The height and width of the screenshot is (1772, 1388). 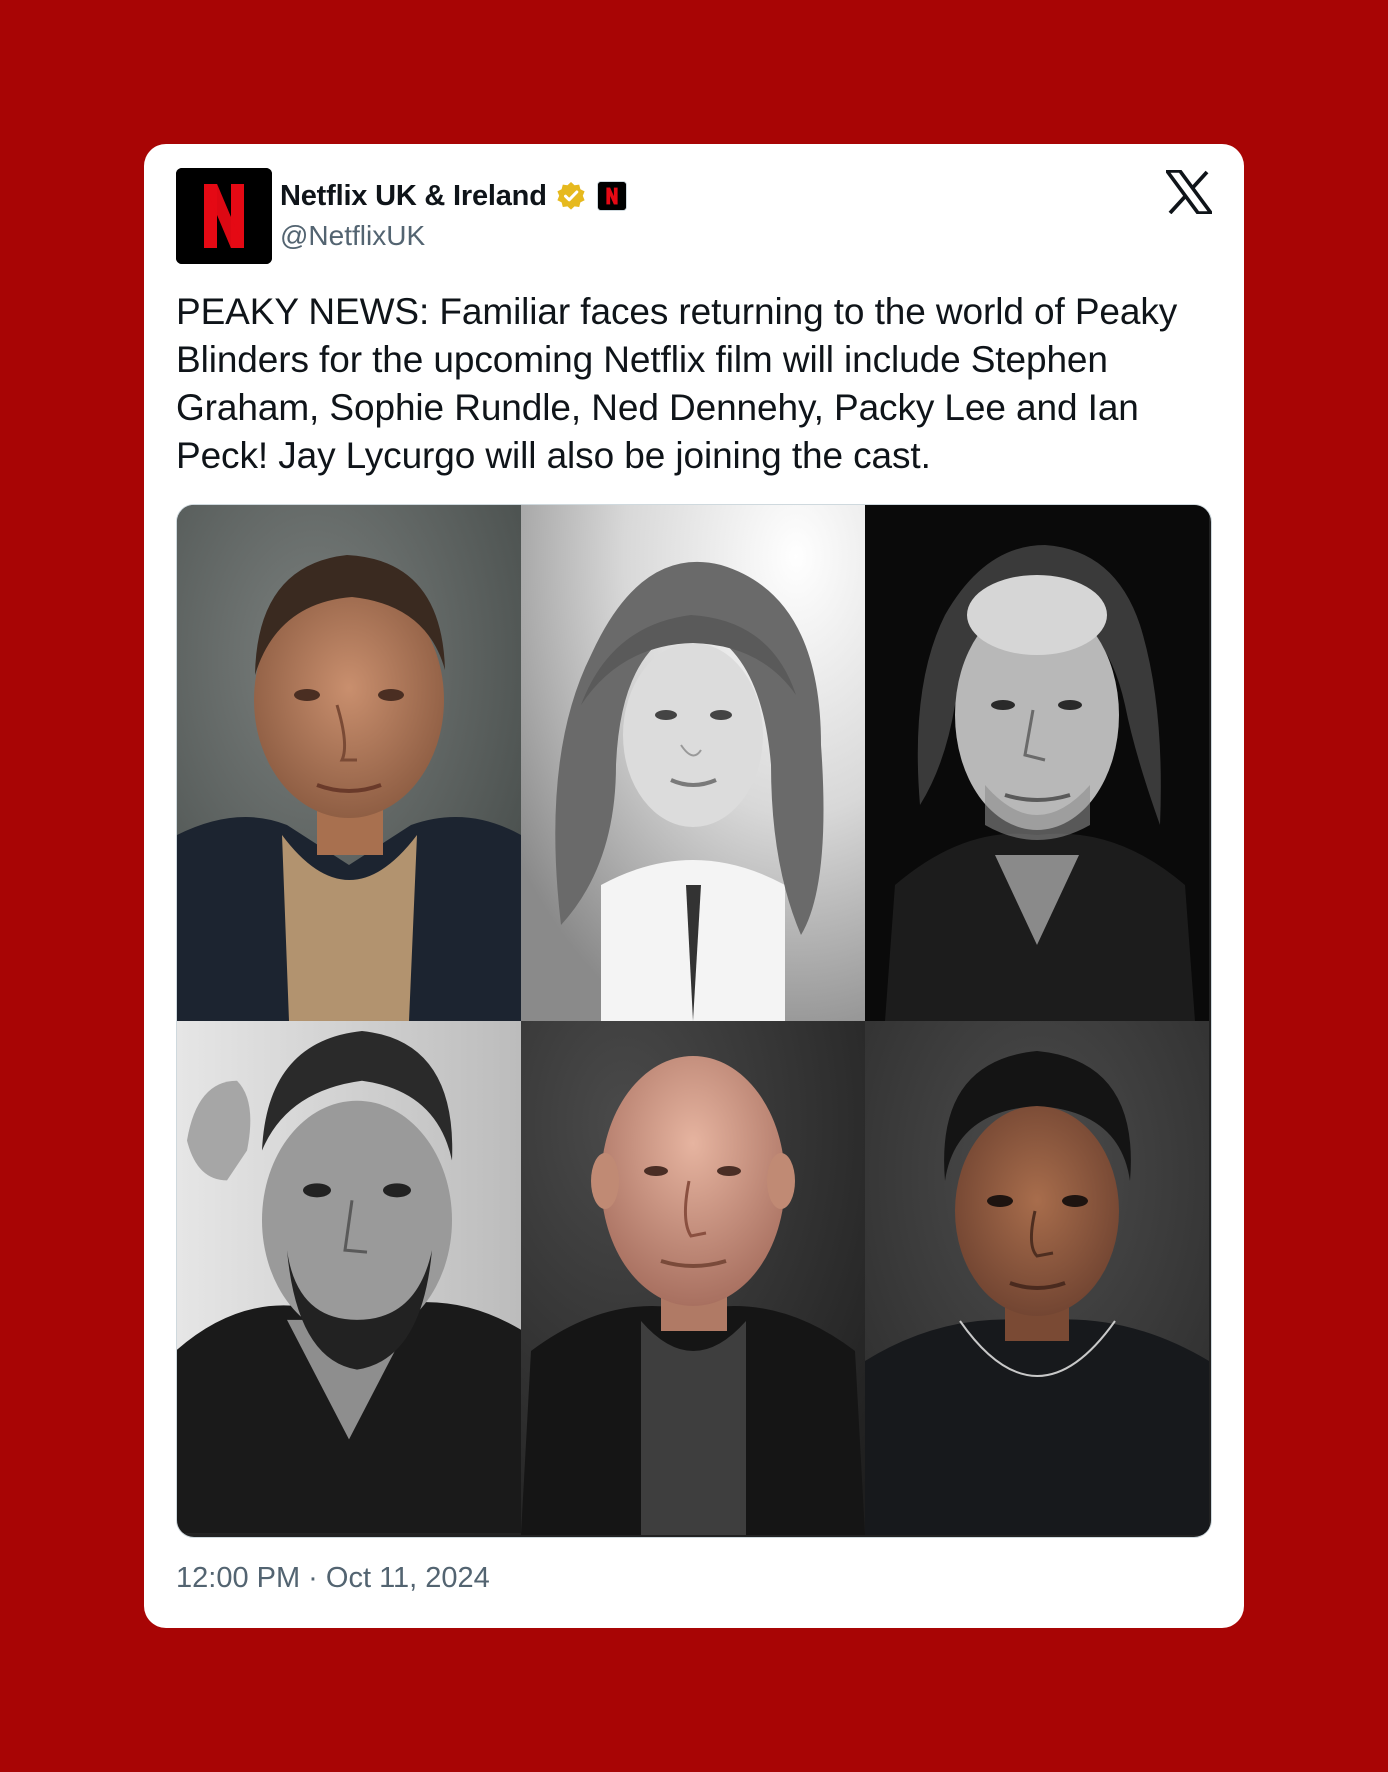 I want to click on x-logo-icon, so click(x=1189, y=192).